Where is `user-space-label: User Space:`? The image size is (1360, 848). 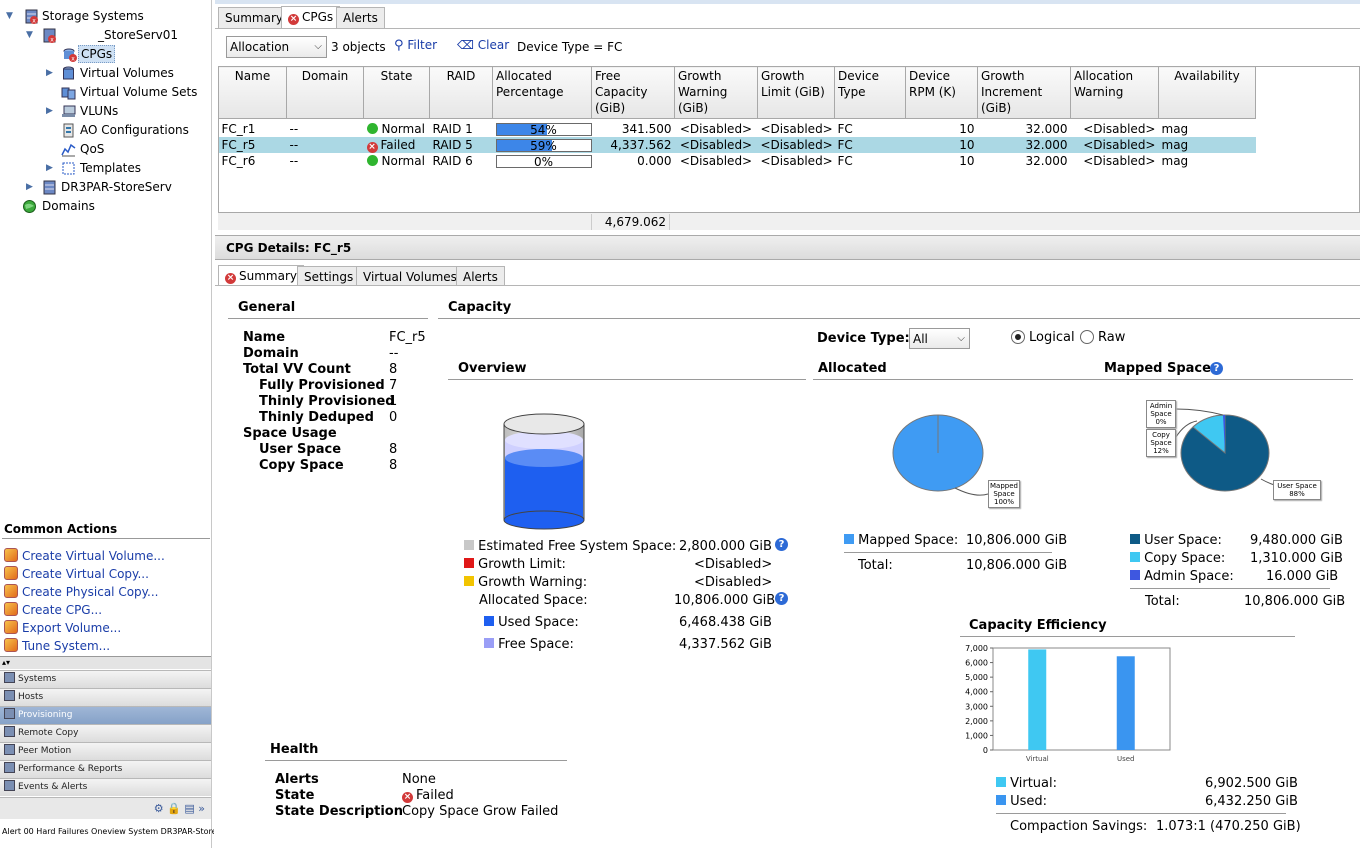
user-space-label: User Space: is located at coordinates (1176, 541).